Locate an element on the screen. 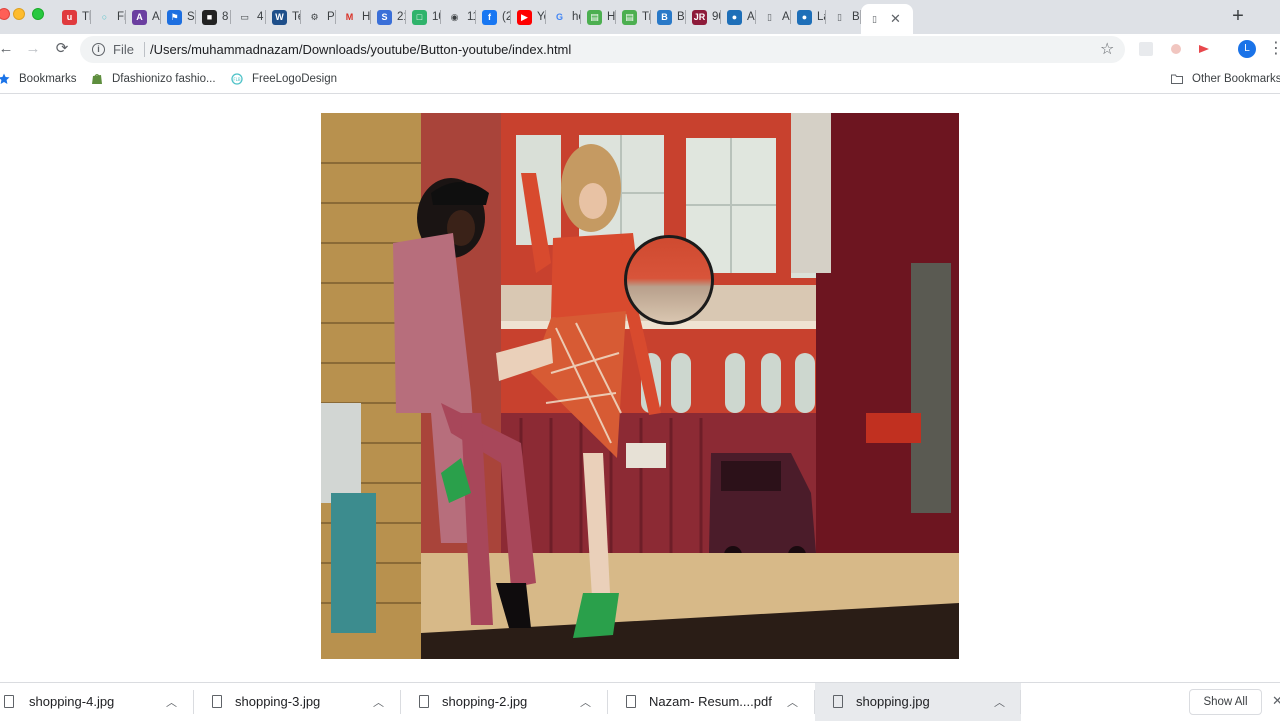 This screenshot has height=721, width=1280. browser-tab: JR 90 is located at coordinates (703, 17).